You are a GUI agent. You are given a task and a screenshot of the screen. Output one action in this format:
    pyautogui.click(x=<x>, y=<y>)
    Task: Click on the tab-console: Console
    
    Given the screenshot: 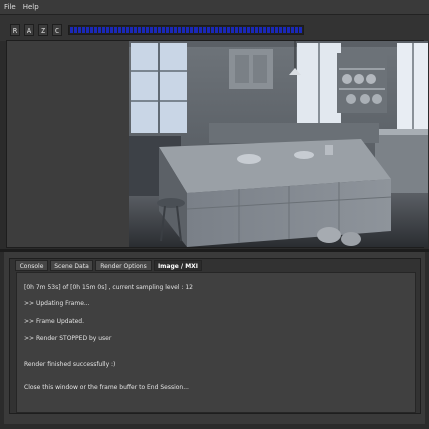 What is the action you would take?
    pyautogui.click(x=31, y=265)
    